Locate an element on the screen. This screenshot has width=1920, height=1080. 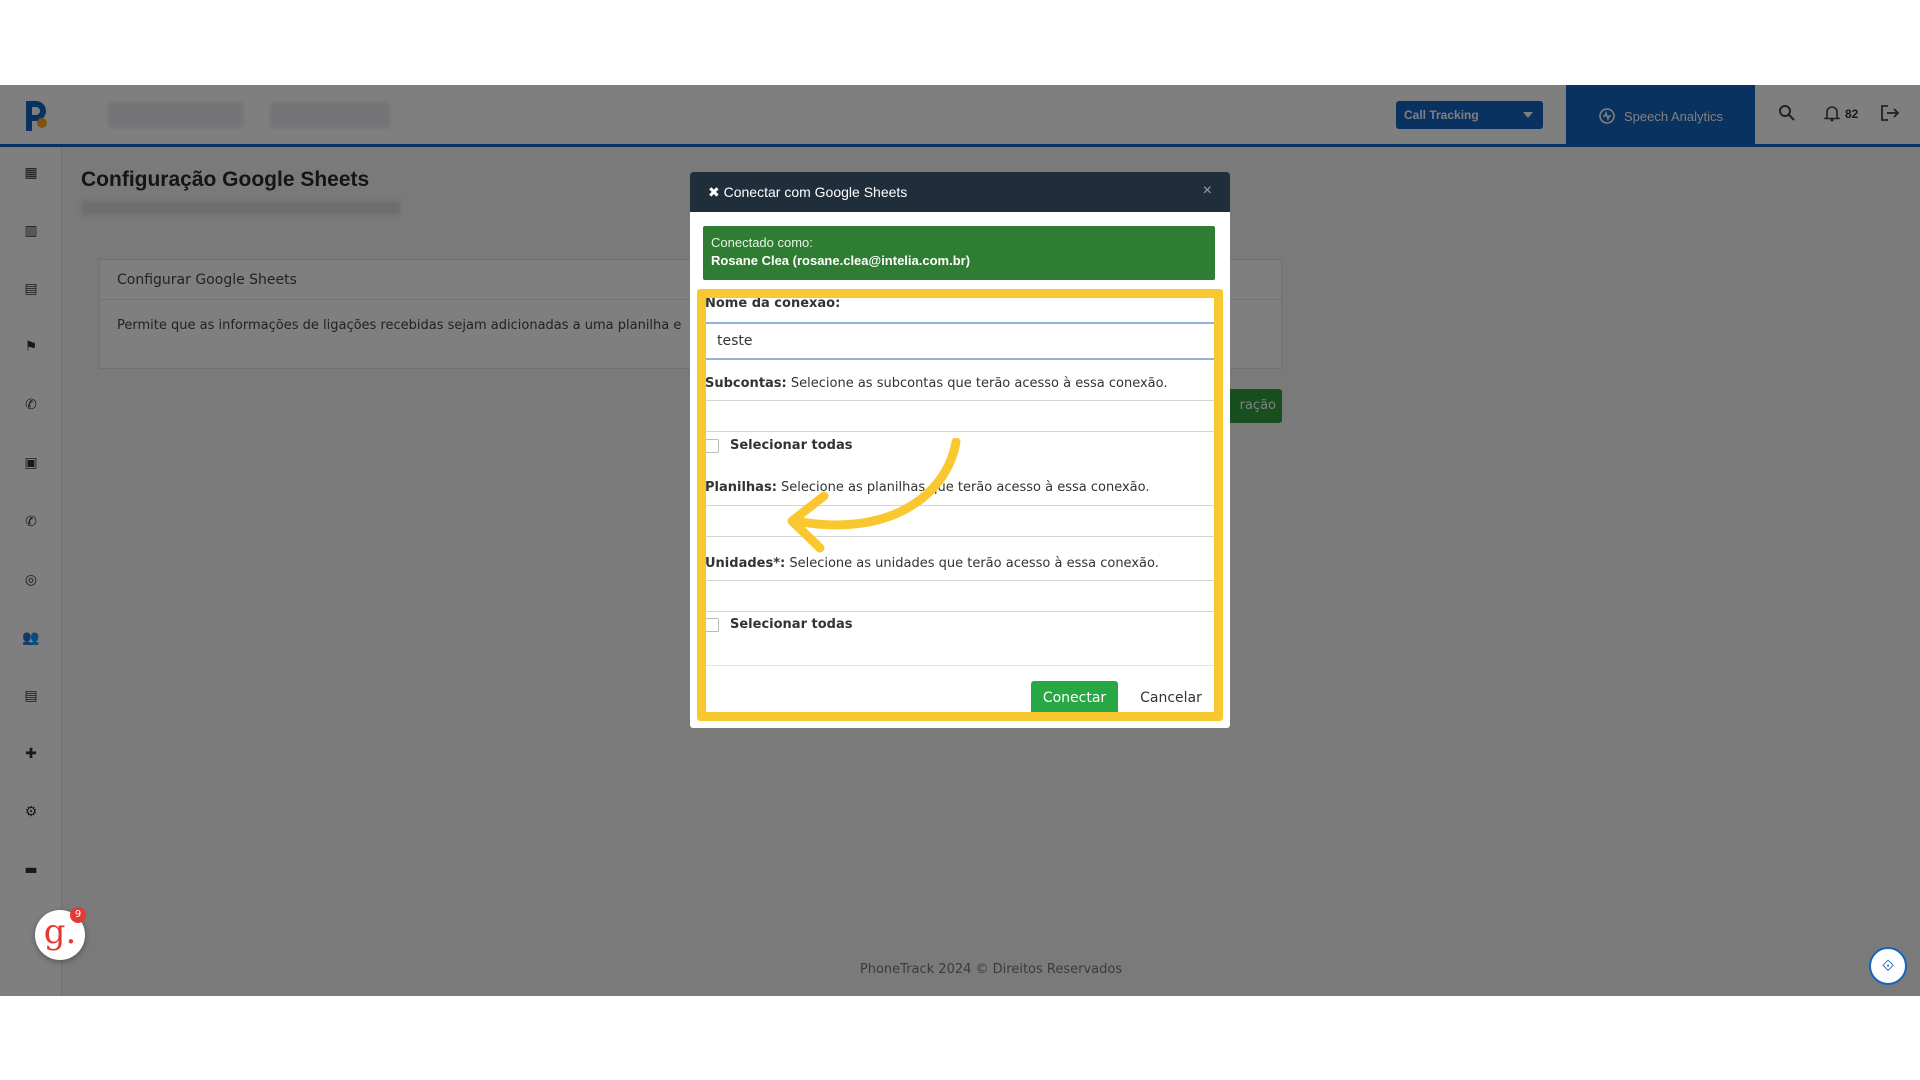
modal-header: ✖ Conectar com Google Sheets × is located at coordinates (960, 192).